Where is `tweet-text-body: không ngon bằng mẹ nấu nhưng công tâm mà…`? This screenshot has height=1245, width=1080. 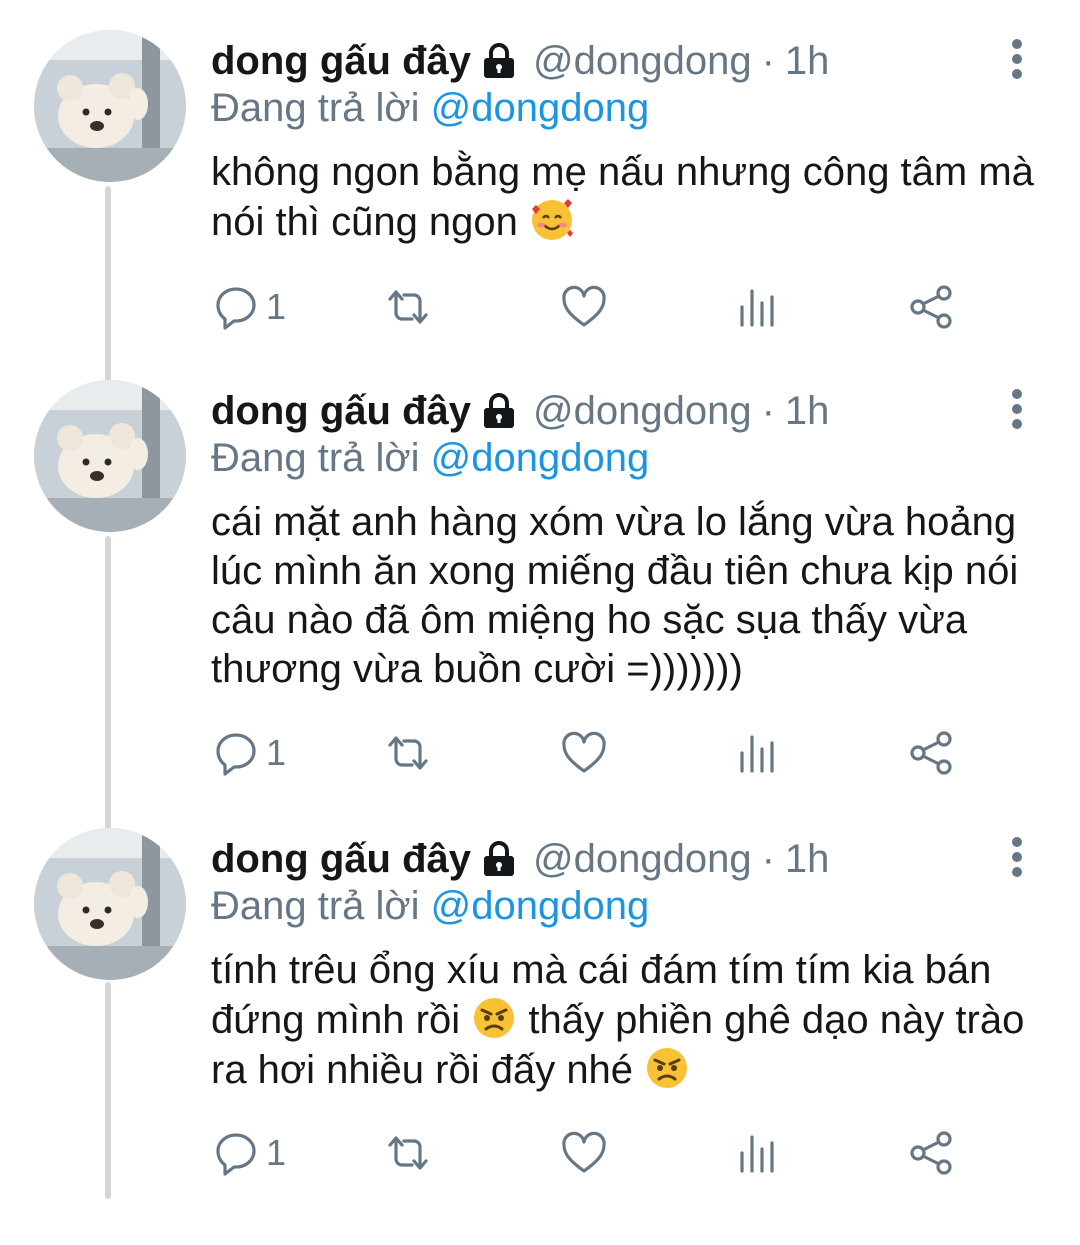 tweet-text-body: không ngon bằng mẹ nấu nhưng công tâm mà… is located at coordinates (622, 197).